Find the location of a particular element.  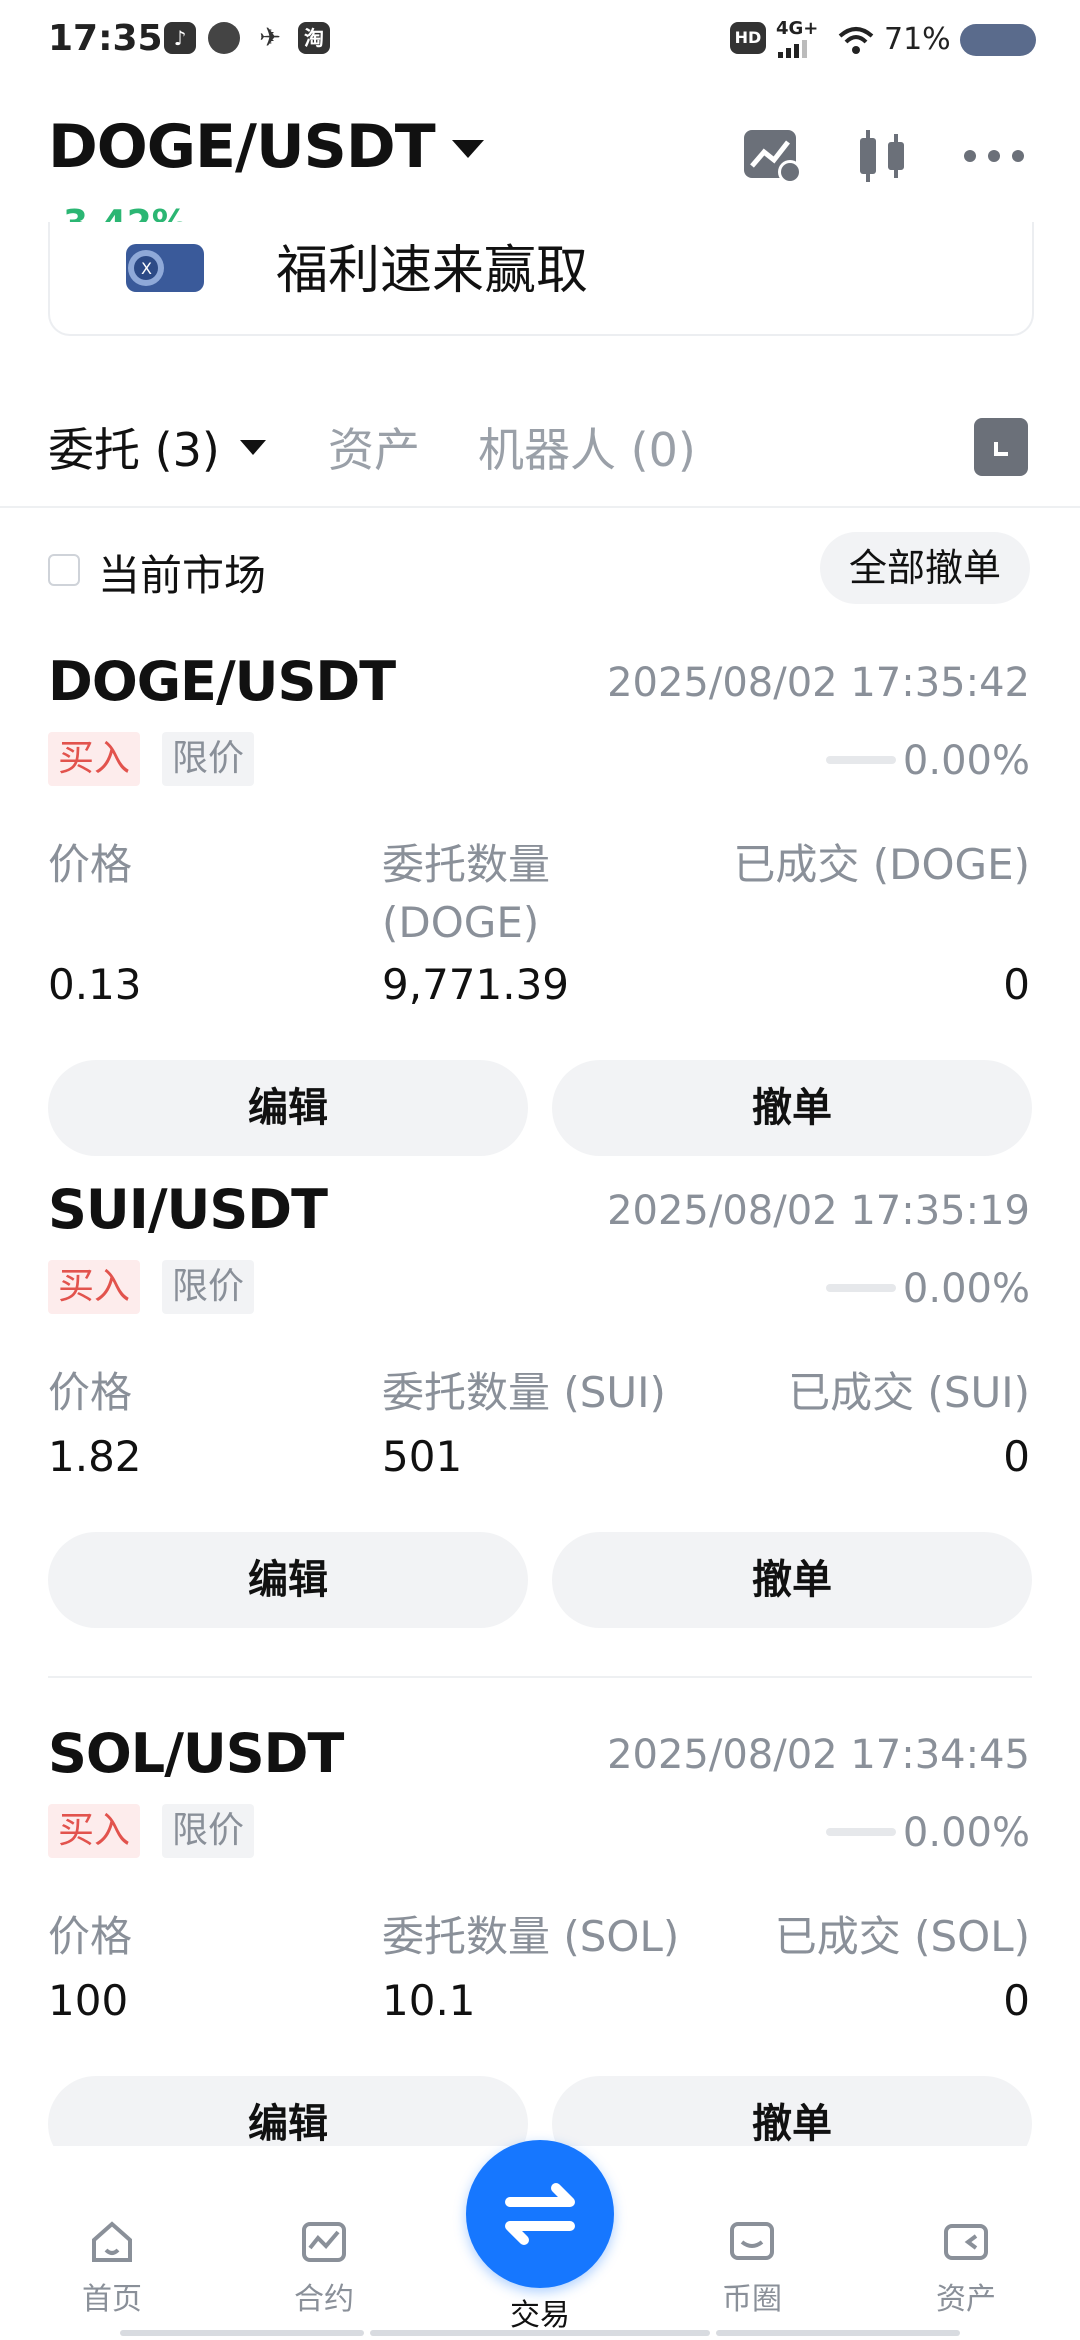

battery-percent: 71% is located at coordinates (917, 39).